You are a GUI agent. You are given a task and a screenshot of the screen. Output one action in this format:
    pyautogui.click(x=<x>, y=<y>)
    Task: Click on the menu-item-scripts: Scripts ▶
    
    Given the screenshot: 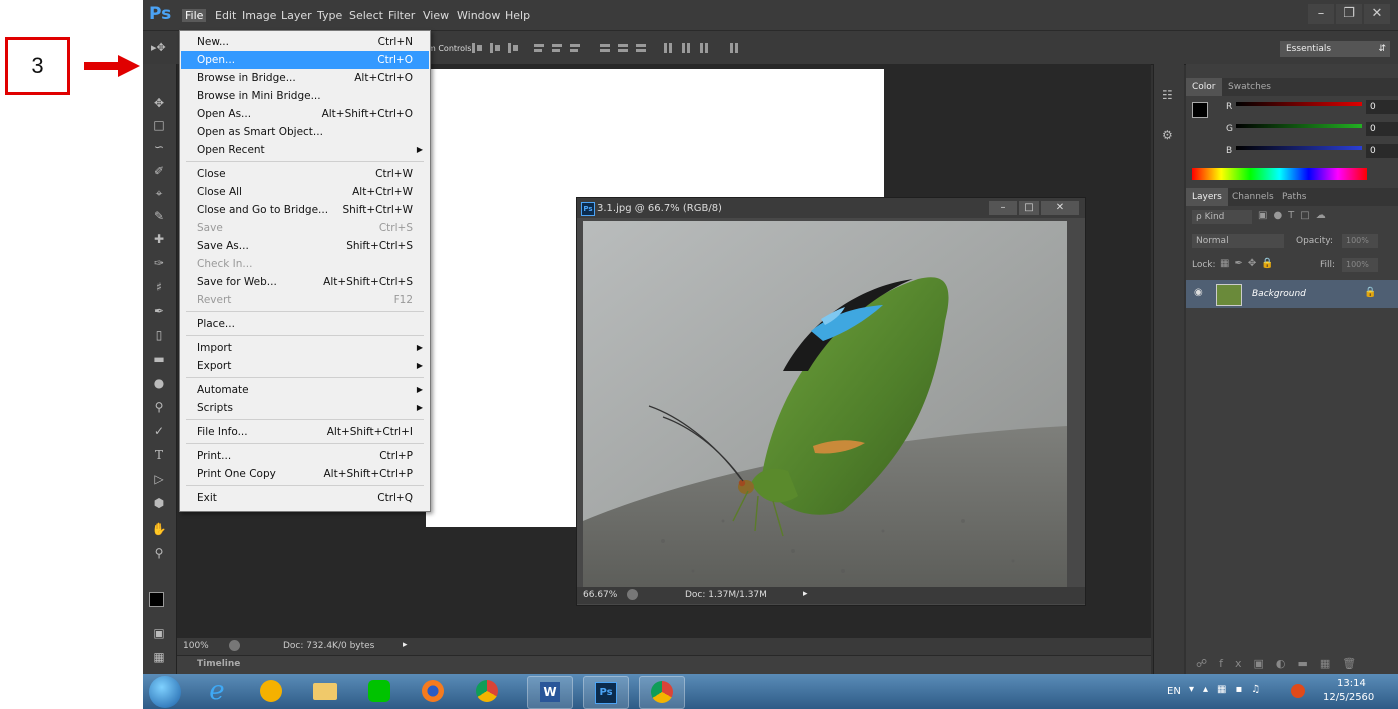 What is the action you would take?
    pyautogui.click(x=305, y=408)
    